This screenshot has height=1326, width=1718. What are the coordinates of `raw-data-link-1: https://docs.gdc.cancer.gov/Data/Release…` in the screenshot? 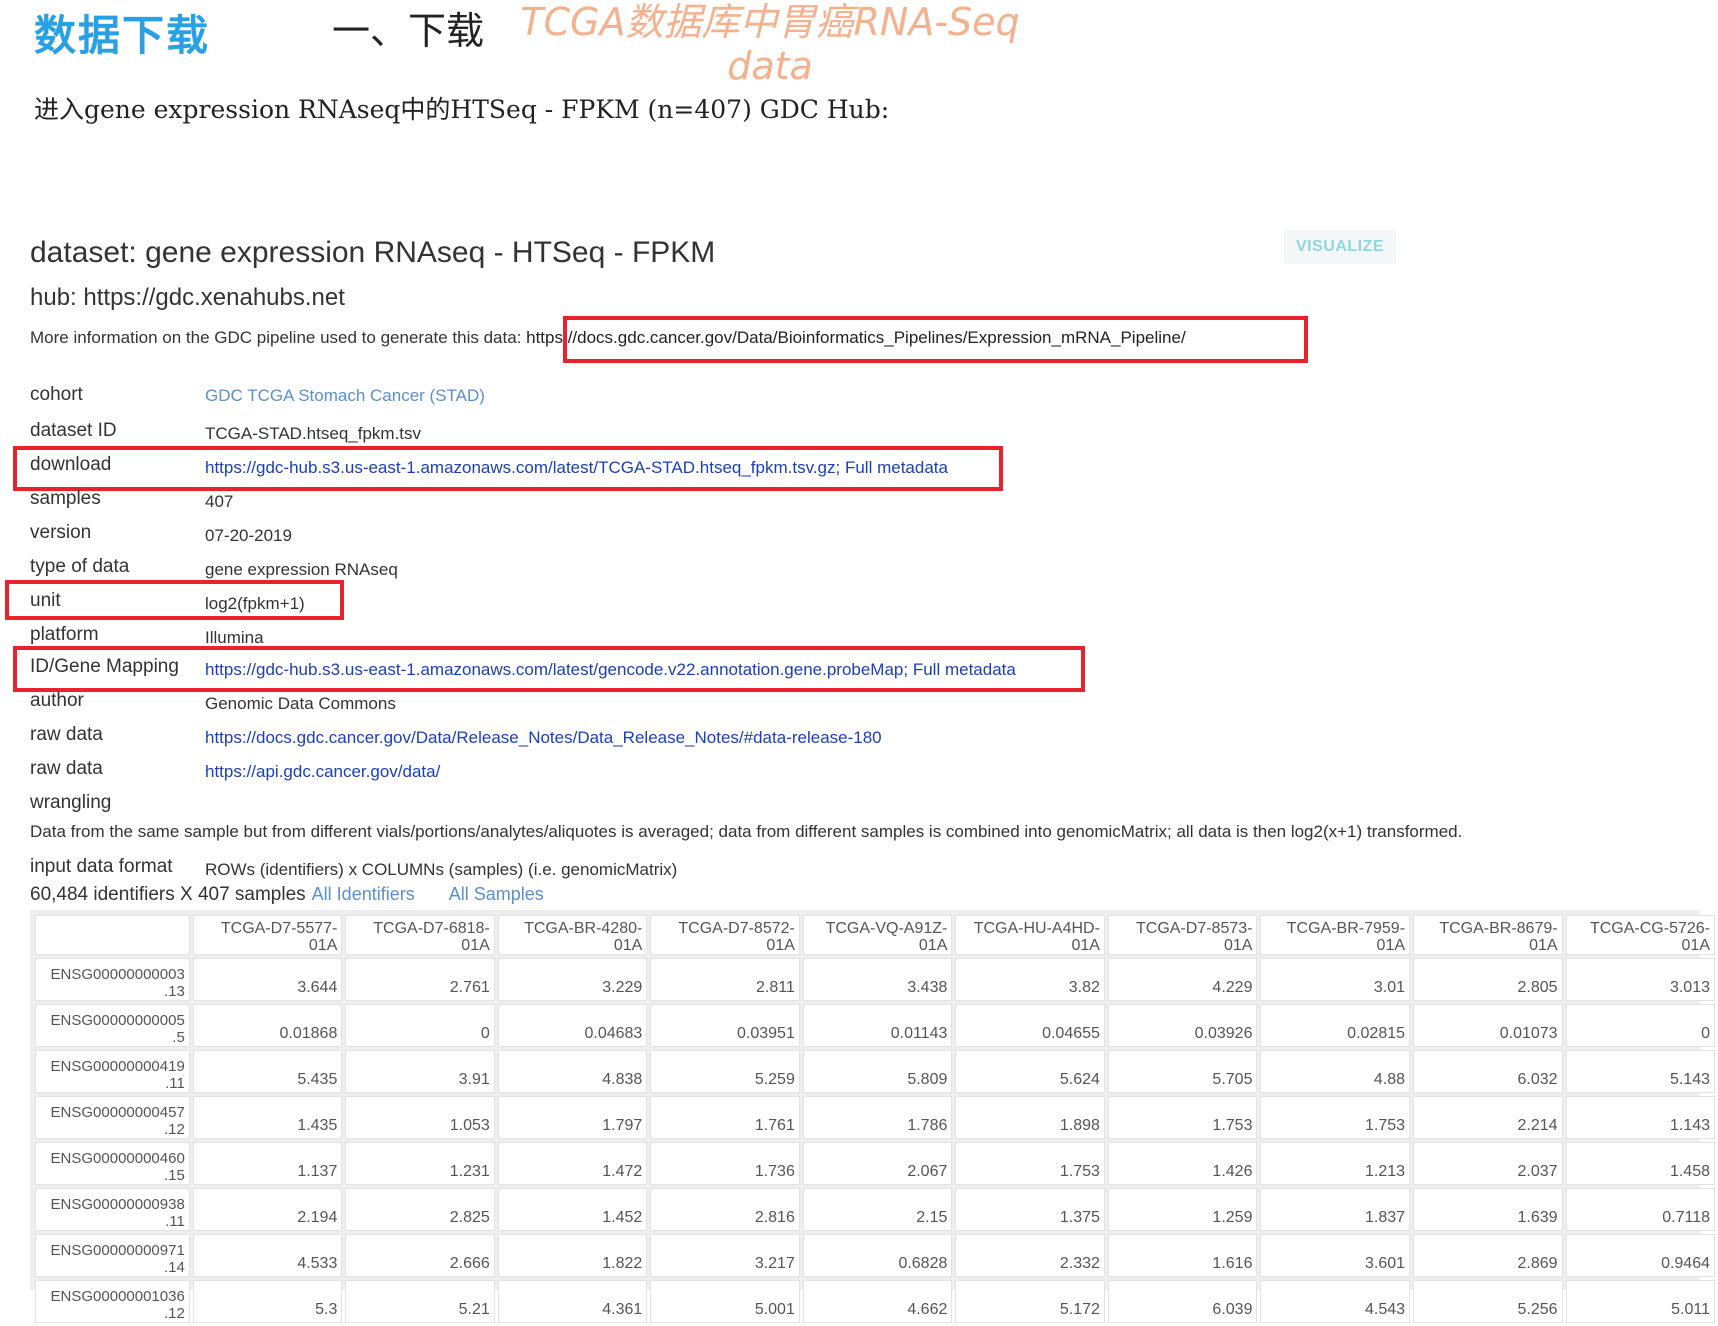 It's located at (543, 738).